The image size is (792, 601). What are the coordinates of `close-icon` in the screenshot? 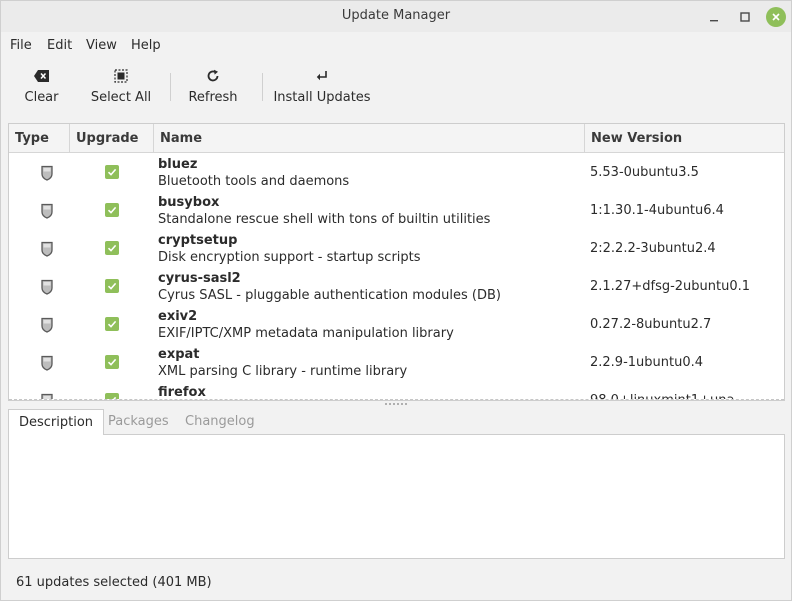 It's located at (776, 17).